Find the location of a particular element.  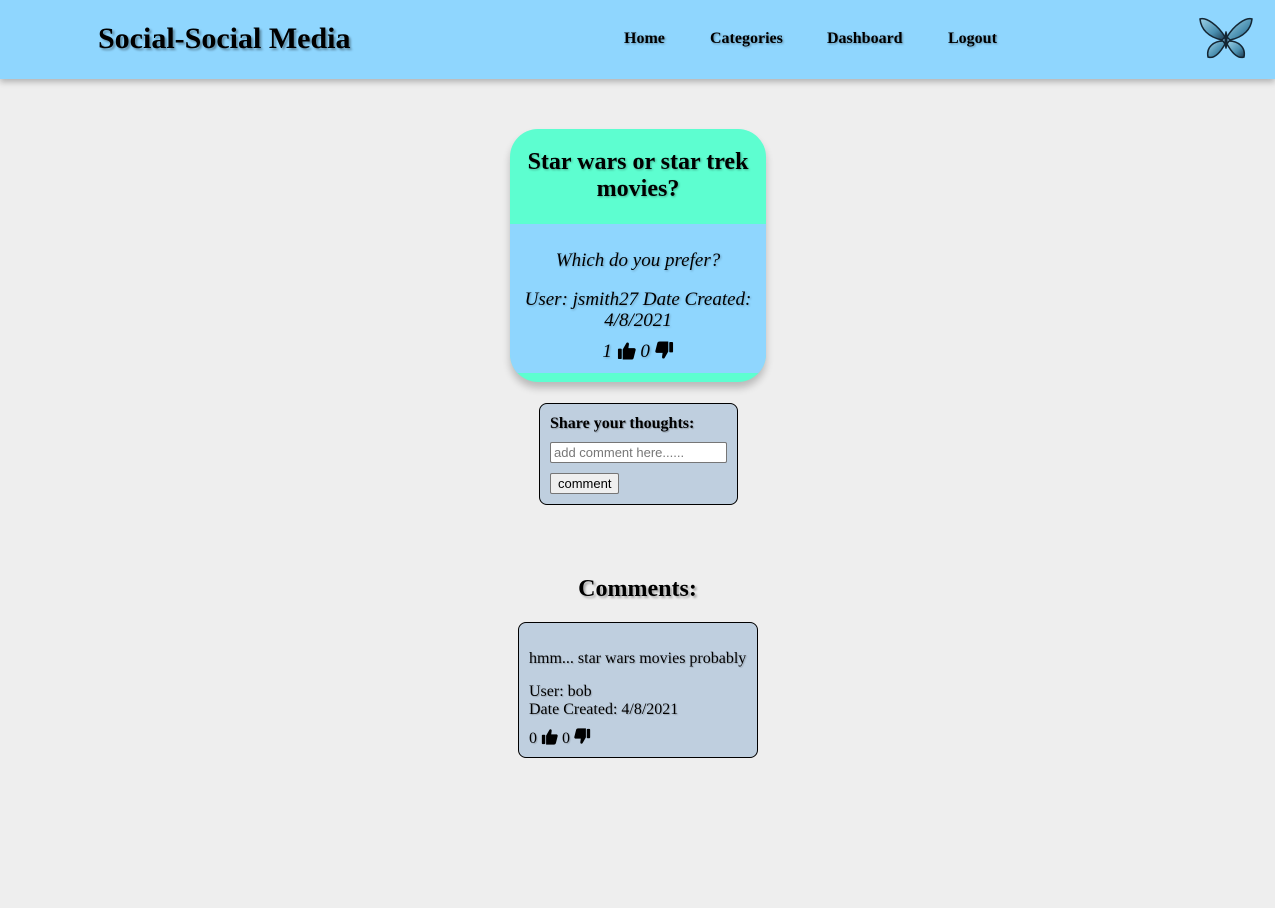

nav-logout: Logout is located at coordinates (972, 39).